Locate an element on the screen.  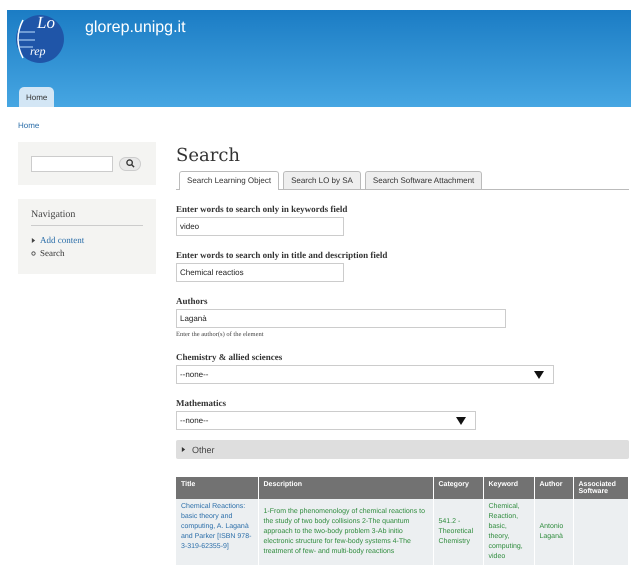
search-icon is located at coordinates (130, 163).